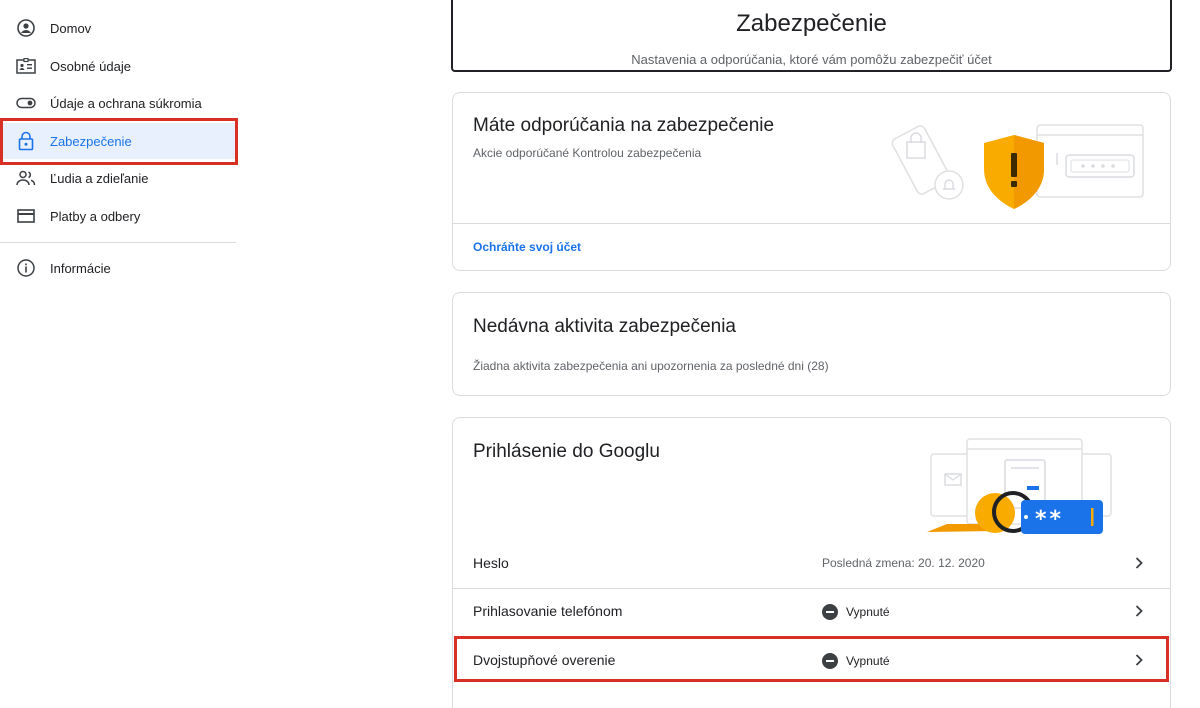 This screenshot has width=1200, height=708. What do you see at coordinates (811, 23) in the screenshot?
I see `page-title: Zabezpečenie` at bounding box center [811, 23].